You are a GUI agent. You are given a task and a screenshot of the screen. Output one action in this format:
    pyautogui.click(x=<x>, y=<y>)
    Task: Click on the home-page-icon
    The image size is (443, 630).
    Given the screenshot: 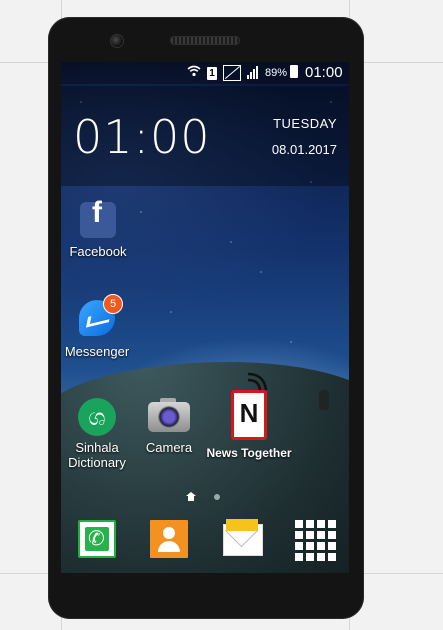 What is the action you would take?
    pyautogui.click(x=191, y=496)
    